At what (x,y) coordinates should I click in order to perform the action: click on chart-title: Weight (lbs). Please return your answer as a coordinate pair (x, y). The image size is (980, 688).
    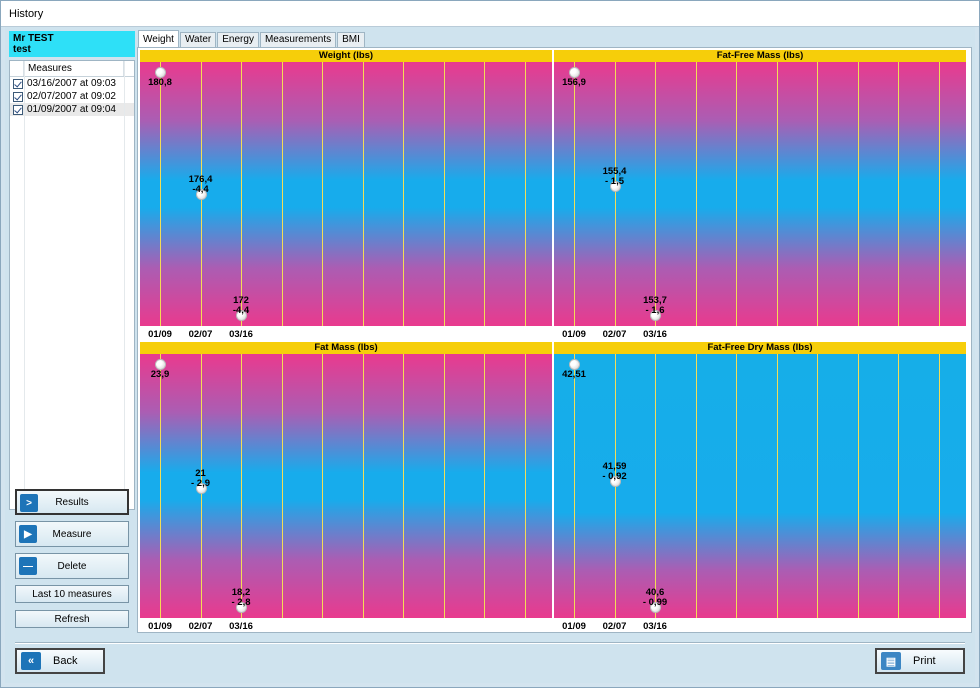
    Looking at the image, I should click on (346, 56).